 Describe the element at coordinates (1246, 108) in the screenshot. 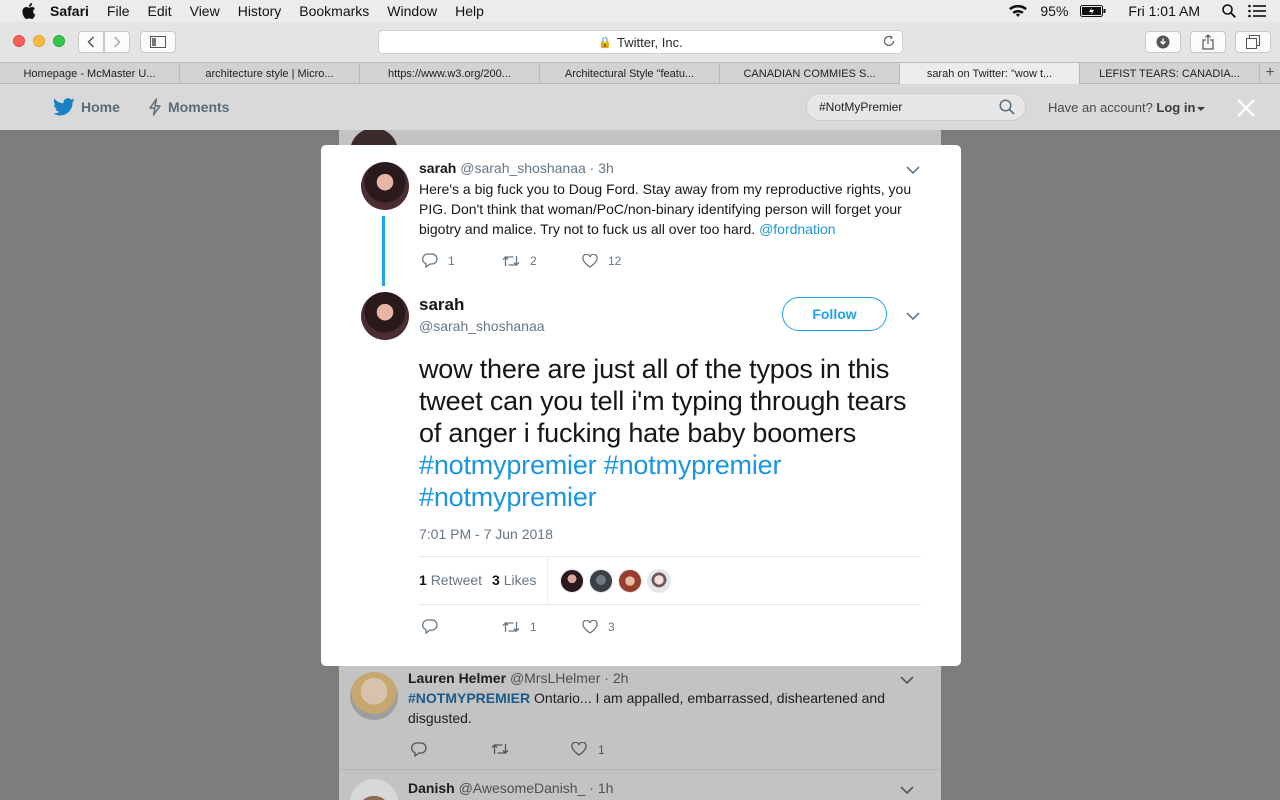

I see `close-icon` at that location.